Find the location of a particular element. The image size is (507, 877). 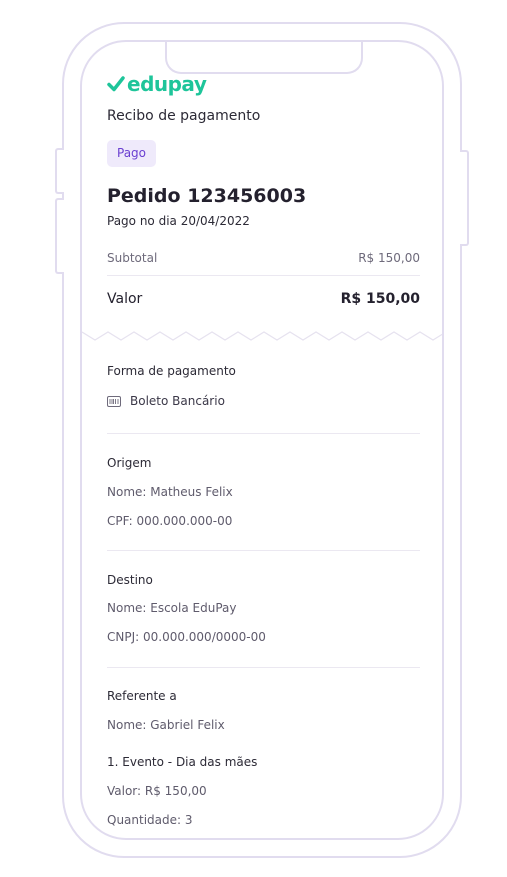

total-label: Valor is located at coordinates (125, 299).